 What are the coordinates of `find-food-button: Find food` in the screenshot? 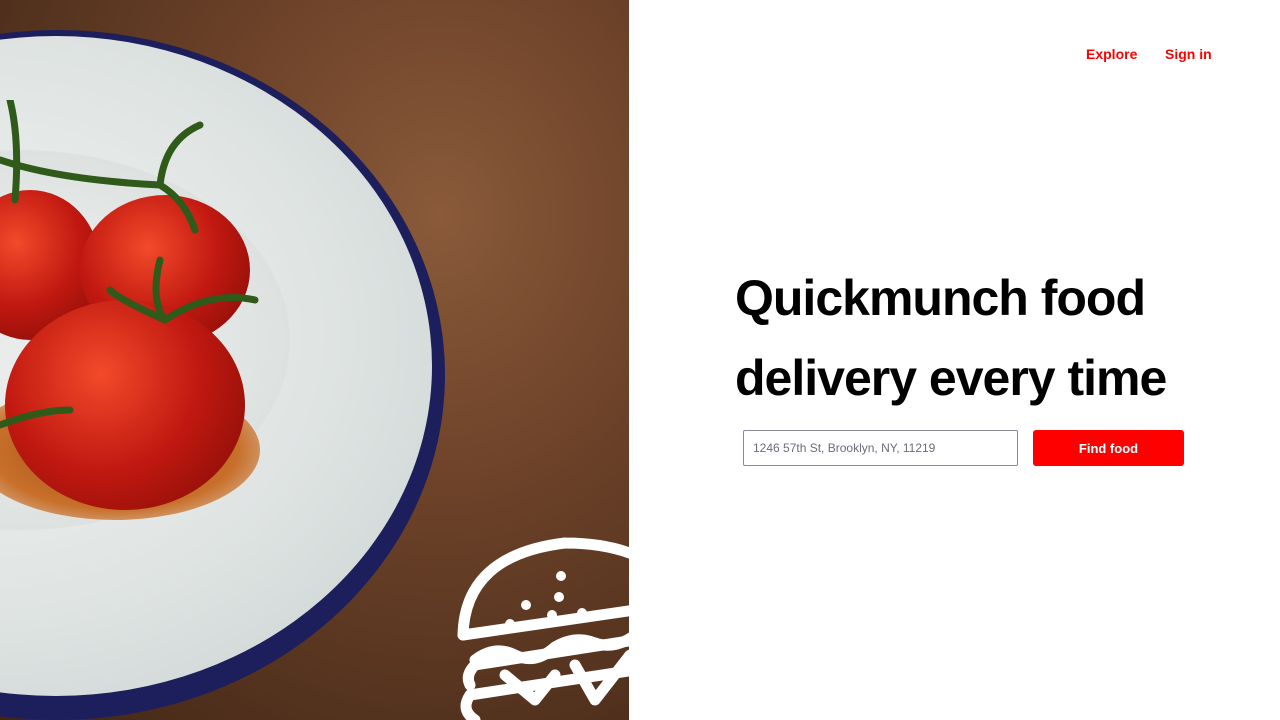 It's located at (1108, 448).